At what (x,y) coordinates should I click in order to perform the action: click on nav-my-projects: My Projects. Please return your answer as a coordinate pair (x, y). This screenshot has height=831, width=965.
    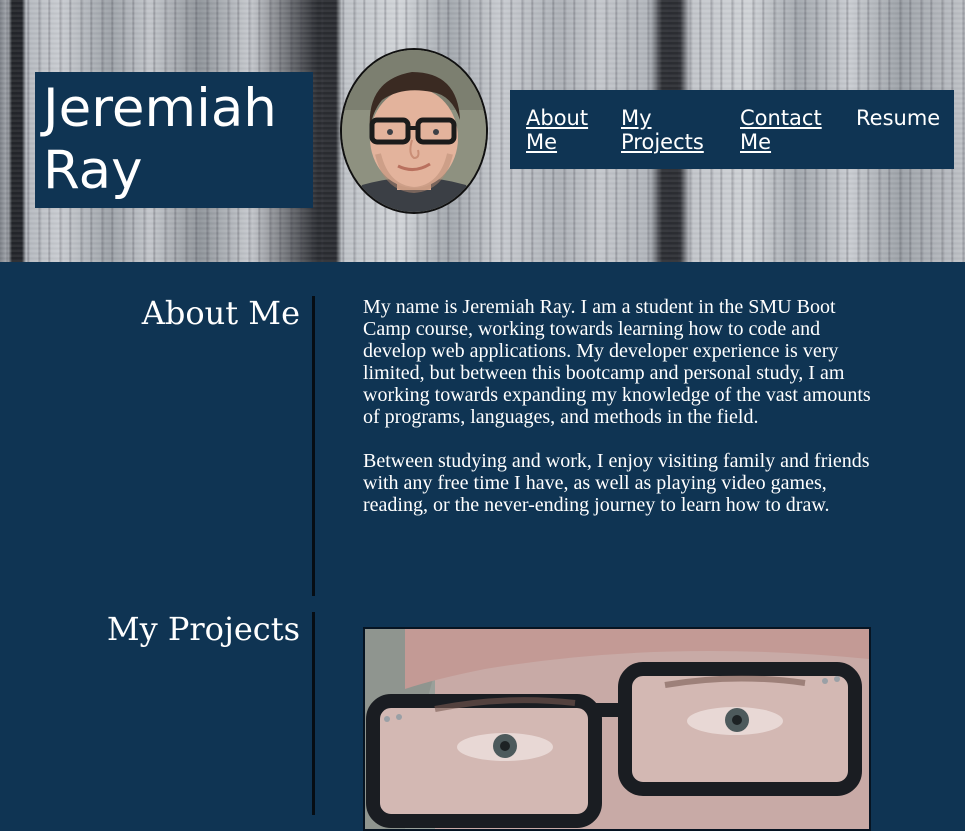
    Looking at the image, I should click on (671, 130).